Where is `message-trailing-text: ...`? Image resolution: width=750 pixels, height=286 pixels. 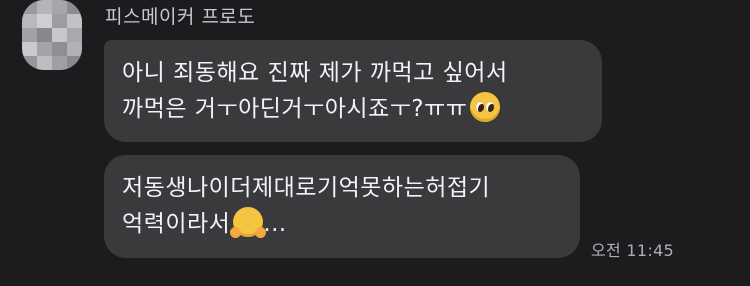 message-trailing-text: ... is located at coordinates (275, 224).